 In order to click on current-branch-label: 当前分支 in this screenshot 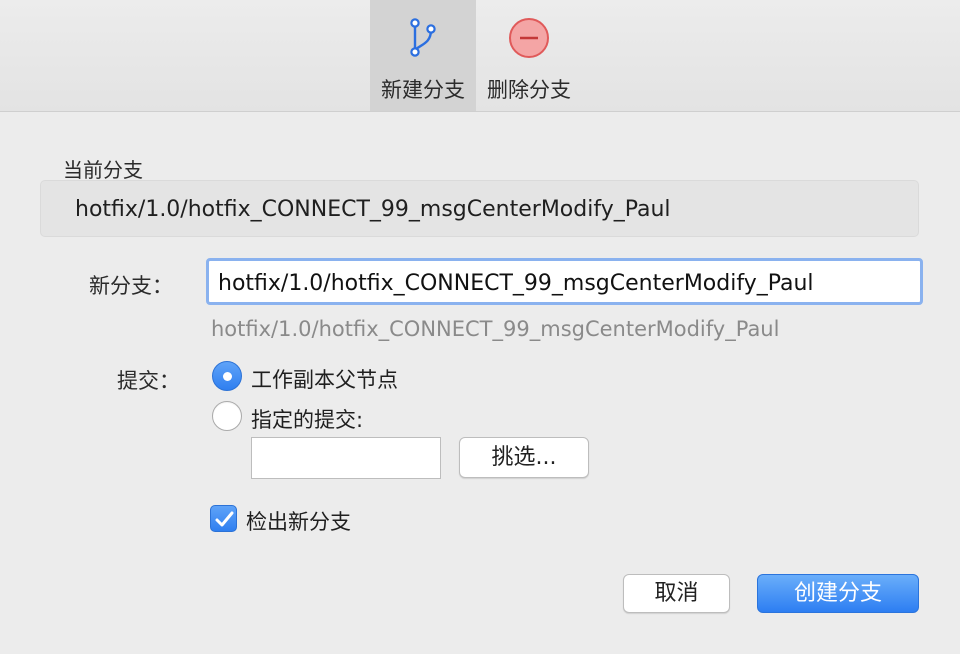, I will do `click(103, 170)`.